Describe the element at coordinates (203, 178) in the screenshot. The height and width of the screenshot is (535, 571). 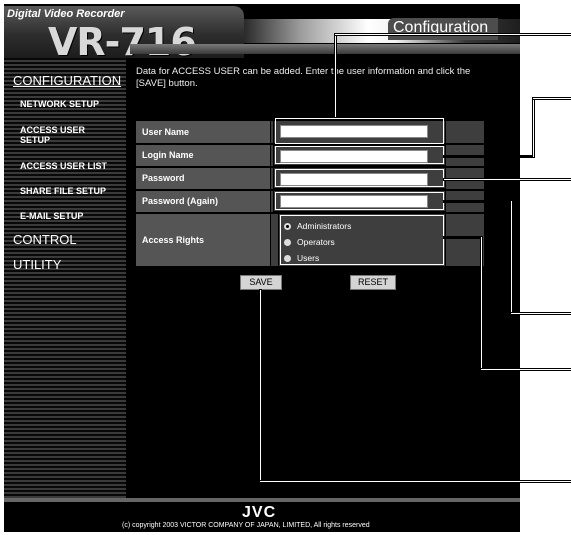
I see `password-label: Password` at that location.